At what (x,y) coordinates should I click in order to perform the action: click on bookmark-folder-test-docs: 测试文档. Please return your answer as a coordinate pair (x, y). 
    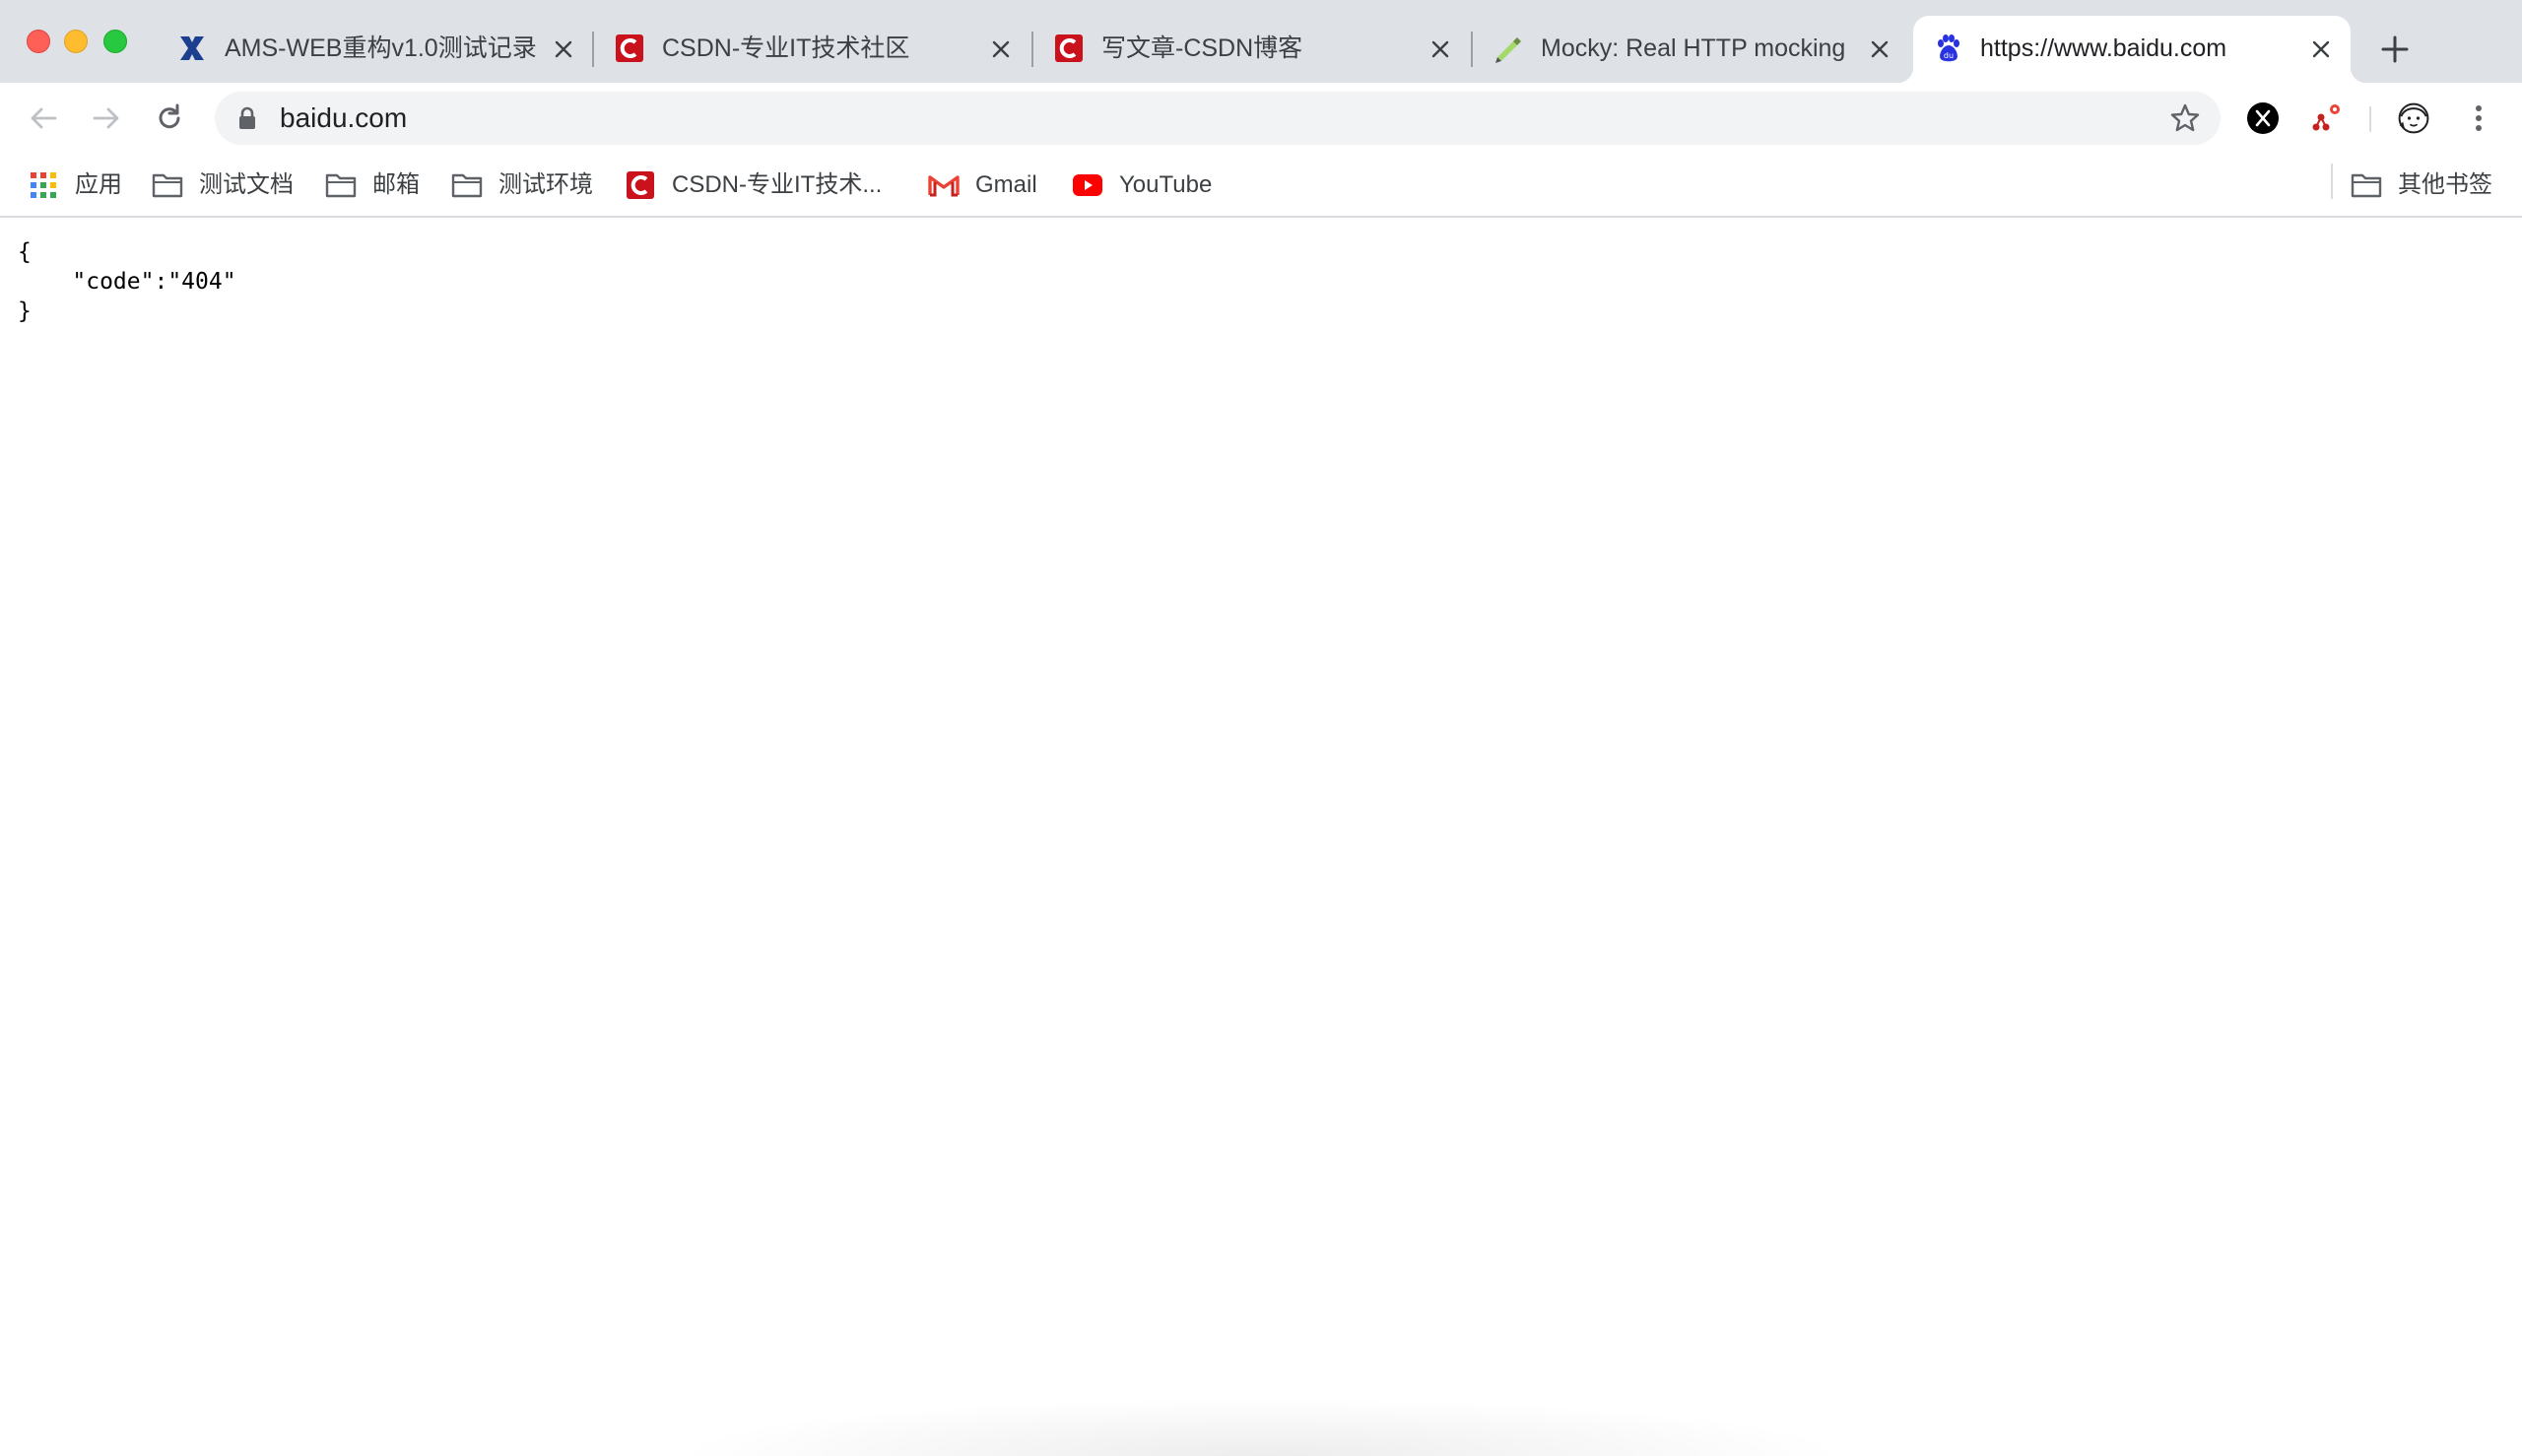
    Looking at the image, I should click on (223, 185).